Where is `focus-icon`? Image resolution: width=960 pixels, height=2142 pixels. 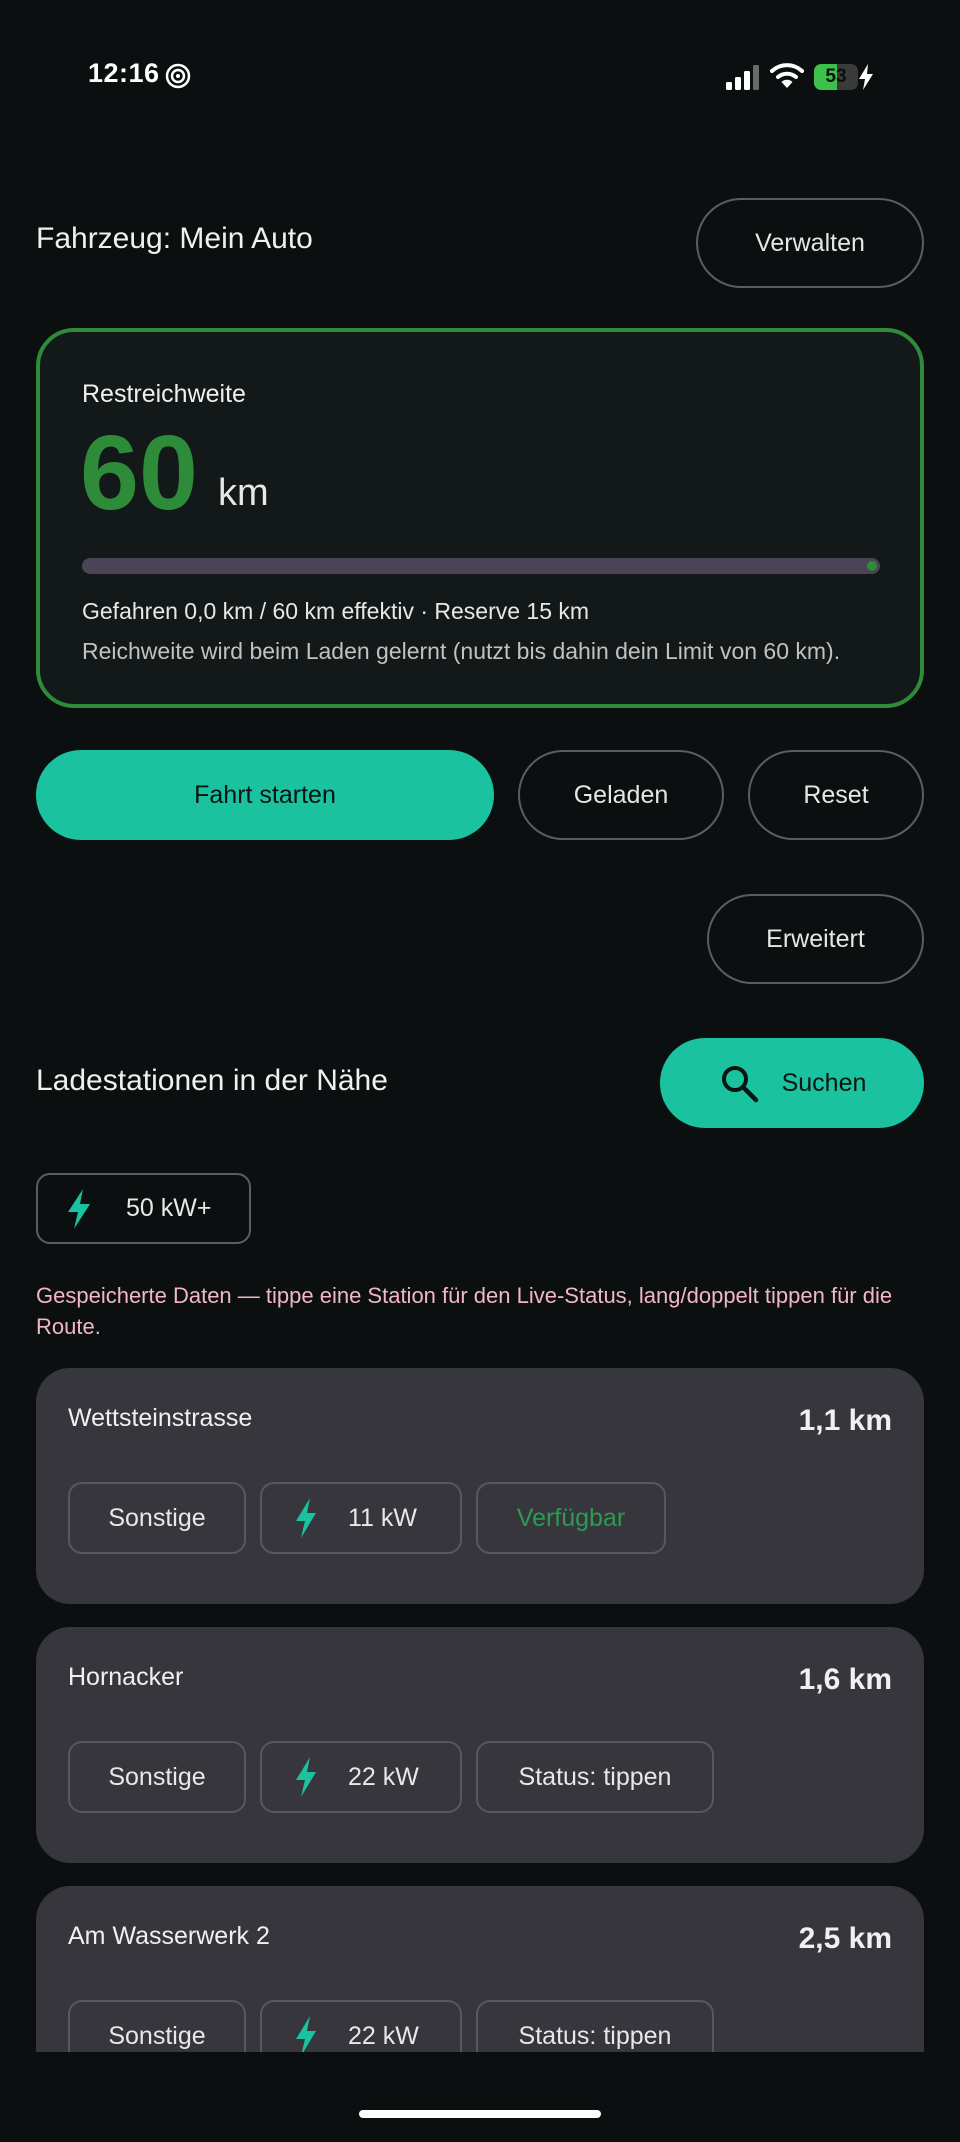
focus-icon is located at coordinates (178, 76).